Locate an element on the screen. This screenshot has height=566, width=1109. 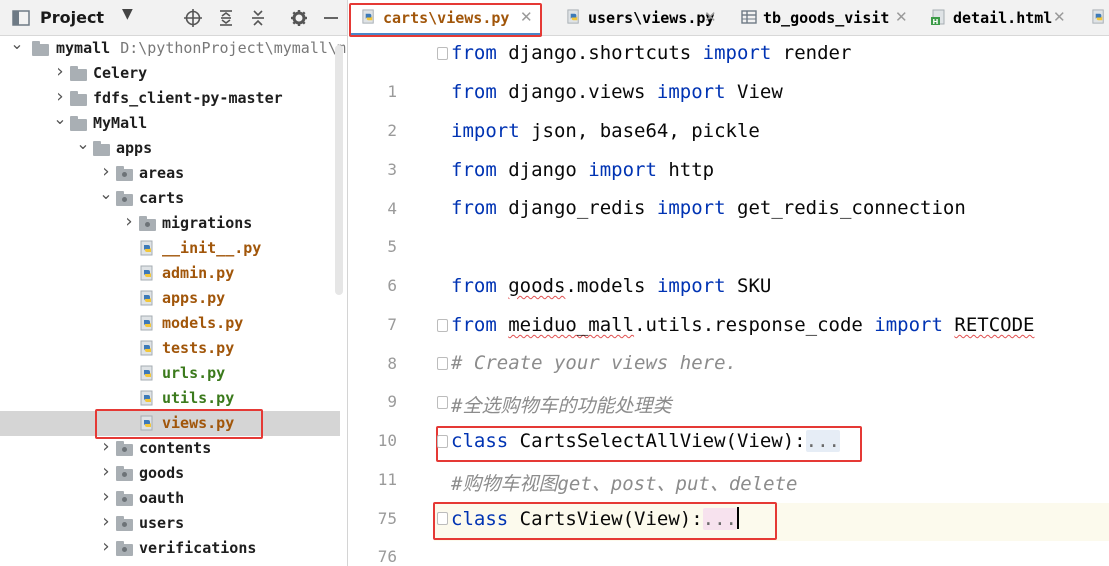
tree-folder-item: ⌄ carts is located at coordinates (170, 198).